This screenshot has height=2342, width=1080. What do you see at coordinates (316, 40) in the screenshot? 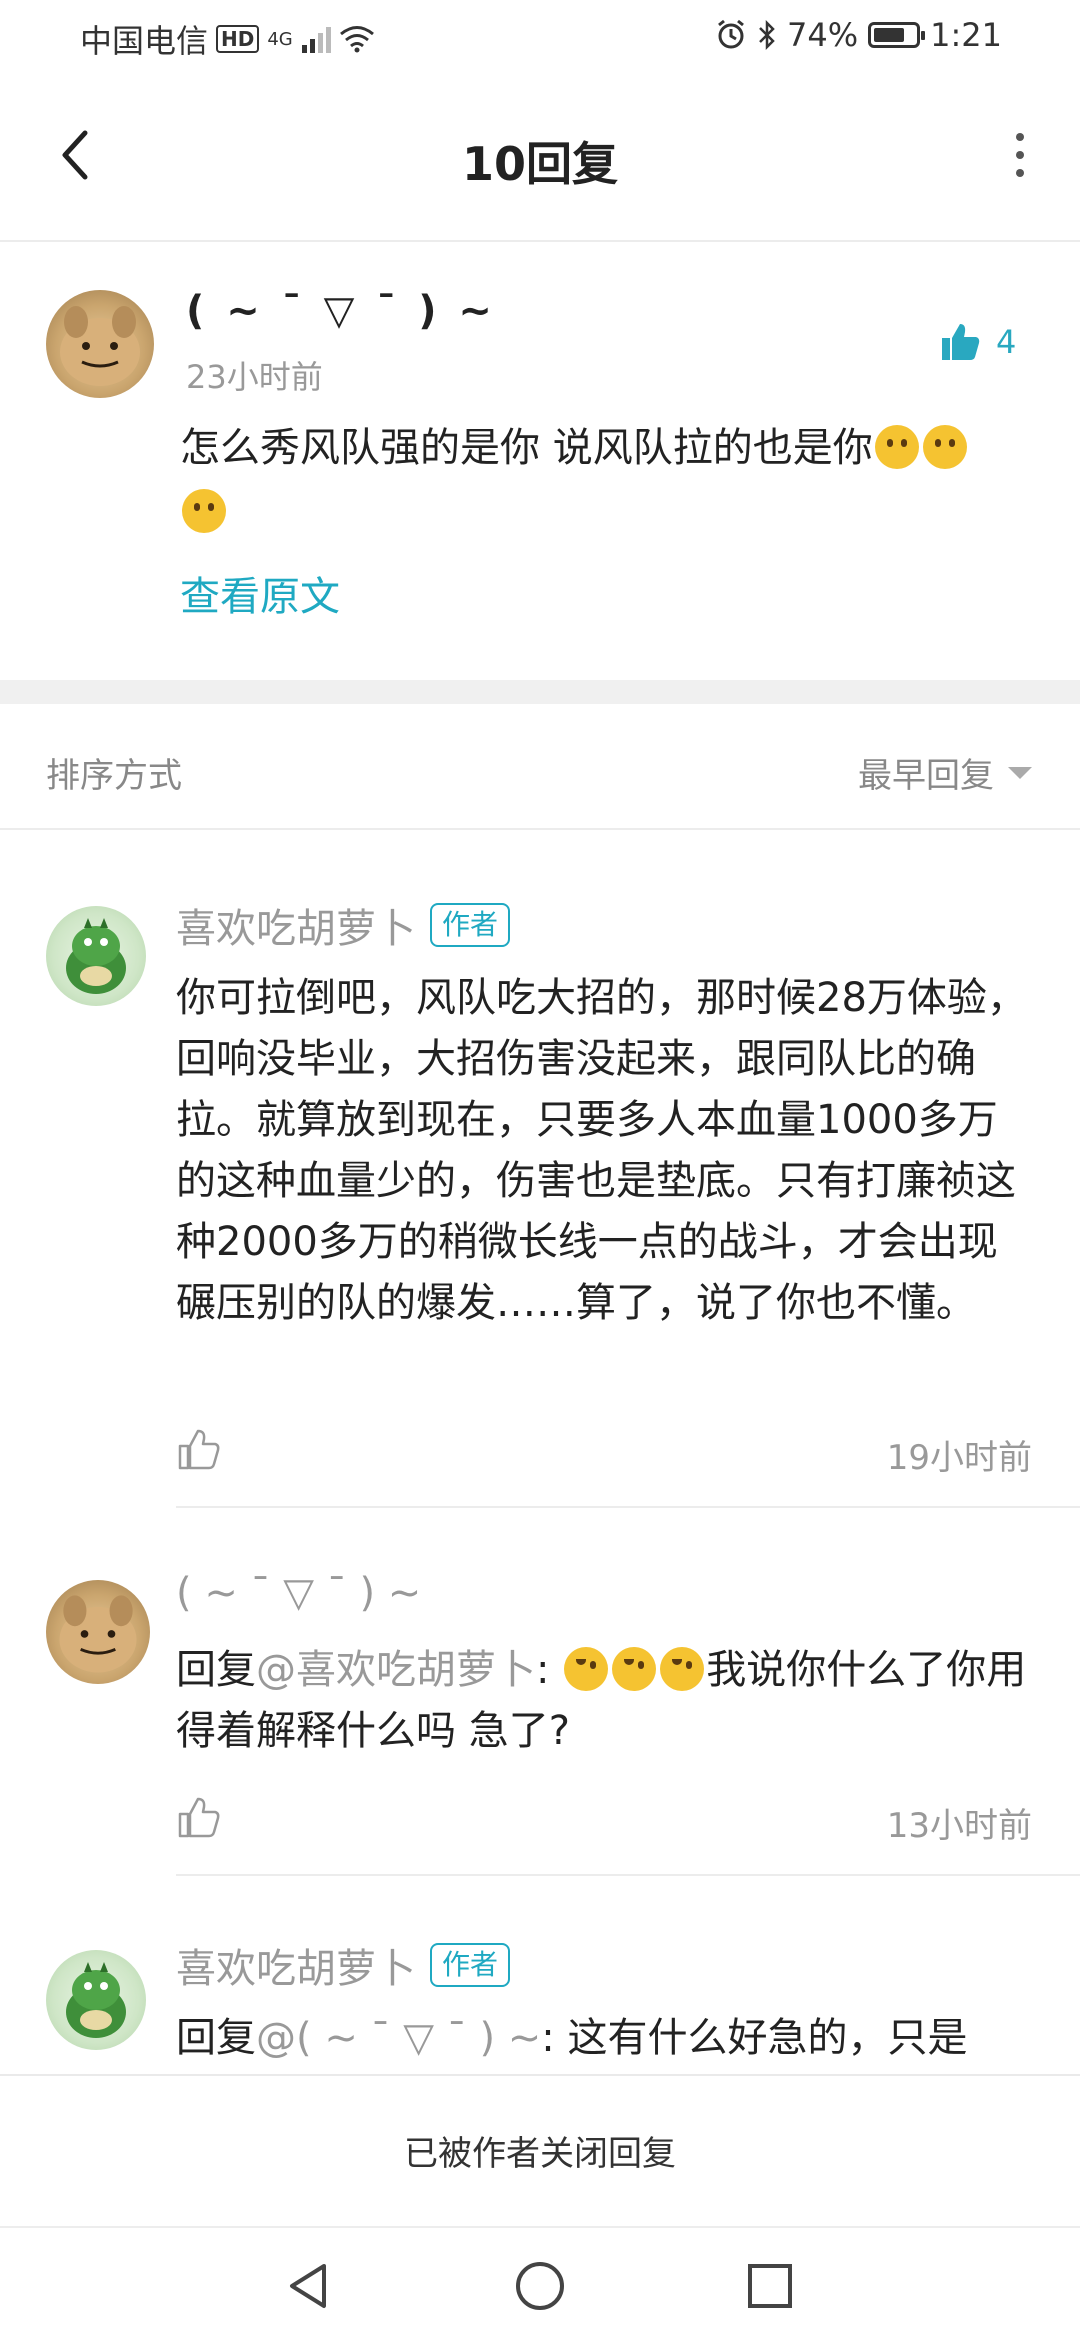
I see `signal-icon` at bounding box center [316, 40].